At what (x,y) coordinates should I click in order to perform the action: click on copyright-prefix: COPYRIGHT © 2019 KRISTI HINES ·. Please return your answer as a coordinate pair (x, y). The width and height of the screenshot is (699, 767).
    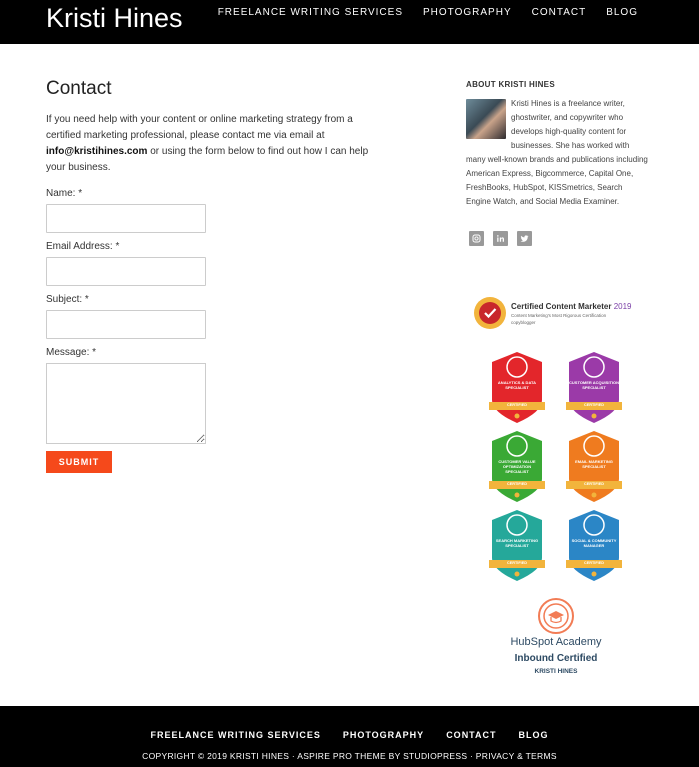
    Looking at the image, I should click on (219, 756).